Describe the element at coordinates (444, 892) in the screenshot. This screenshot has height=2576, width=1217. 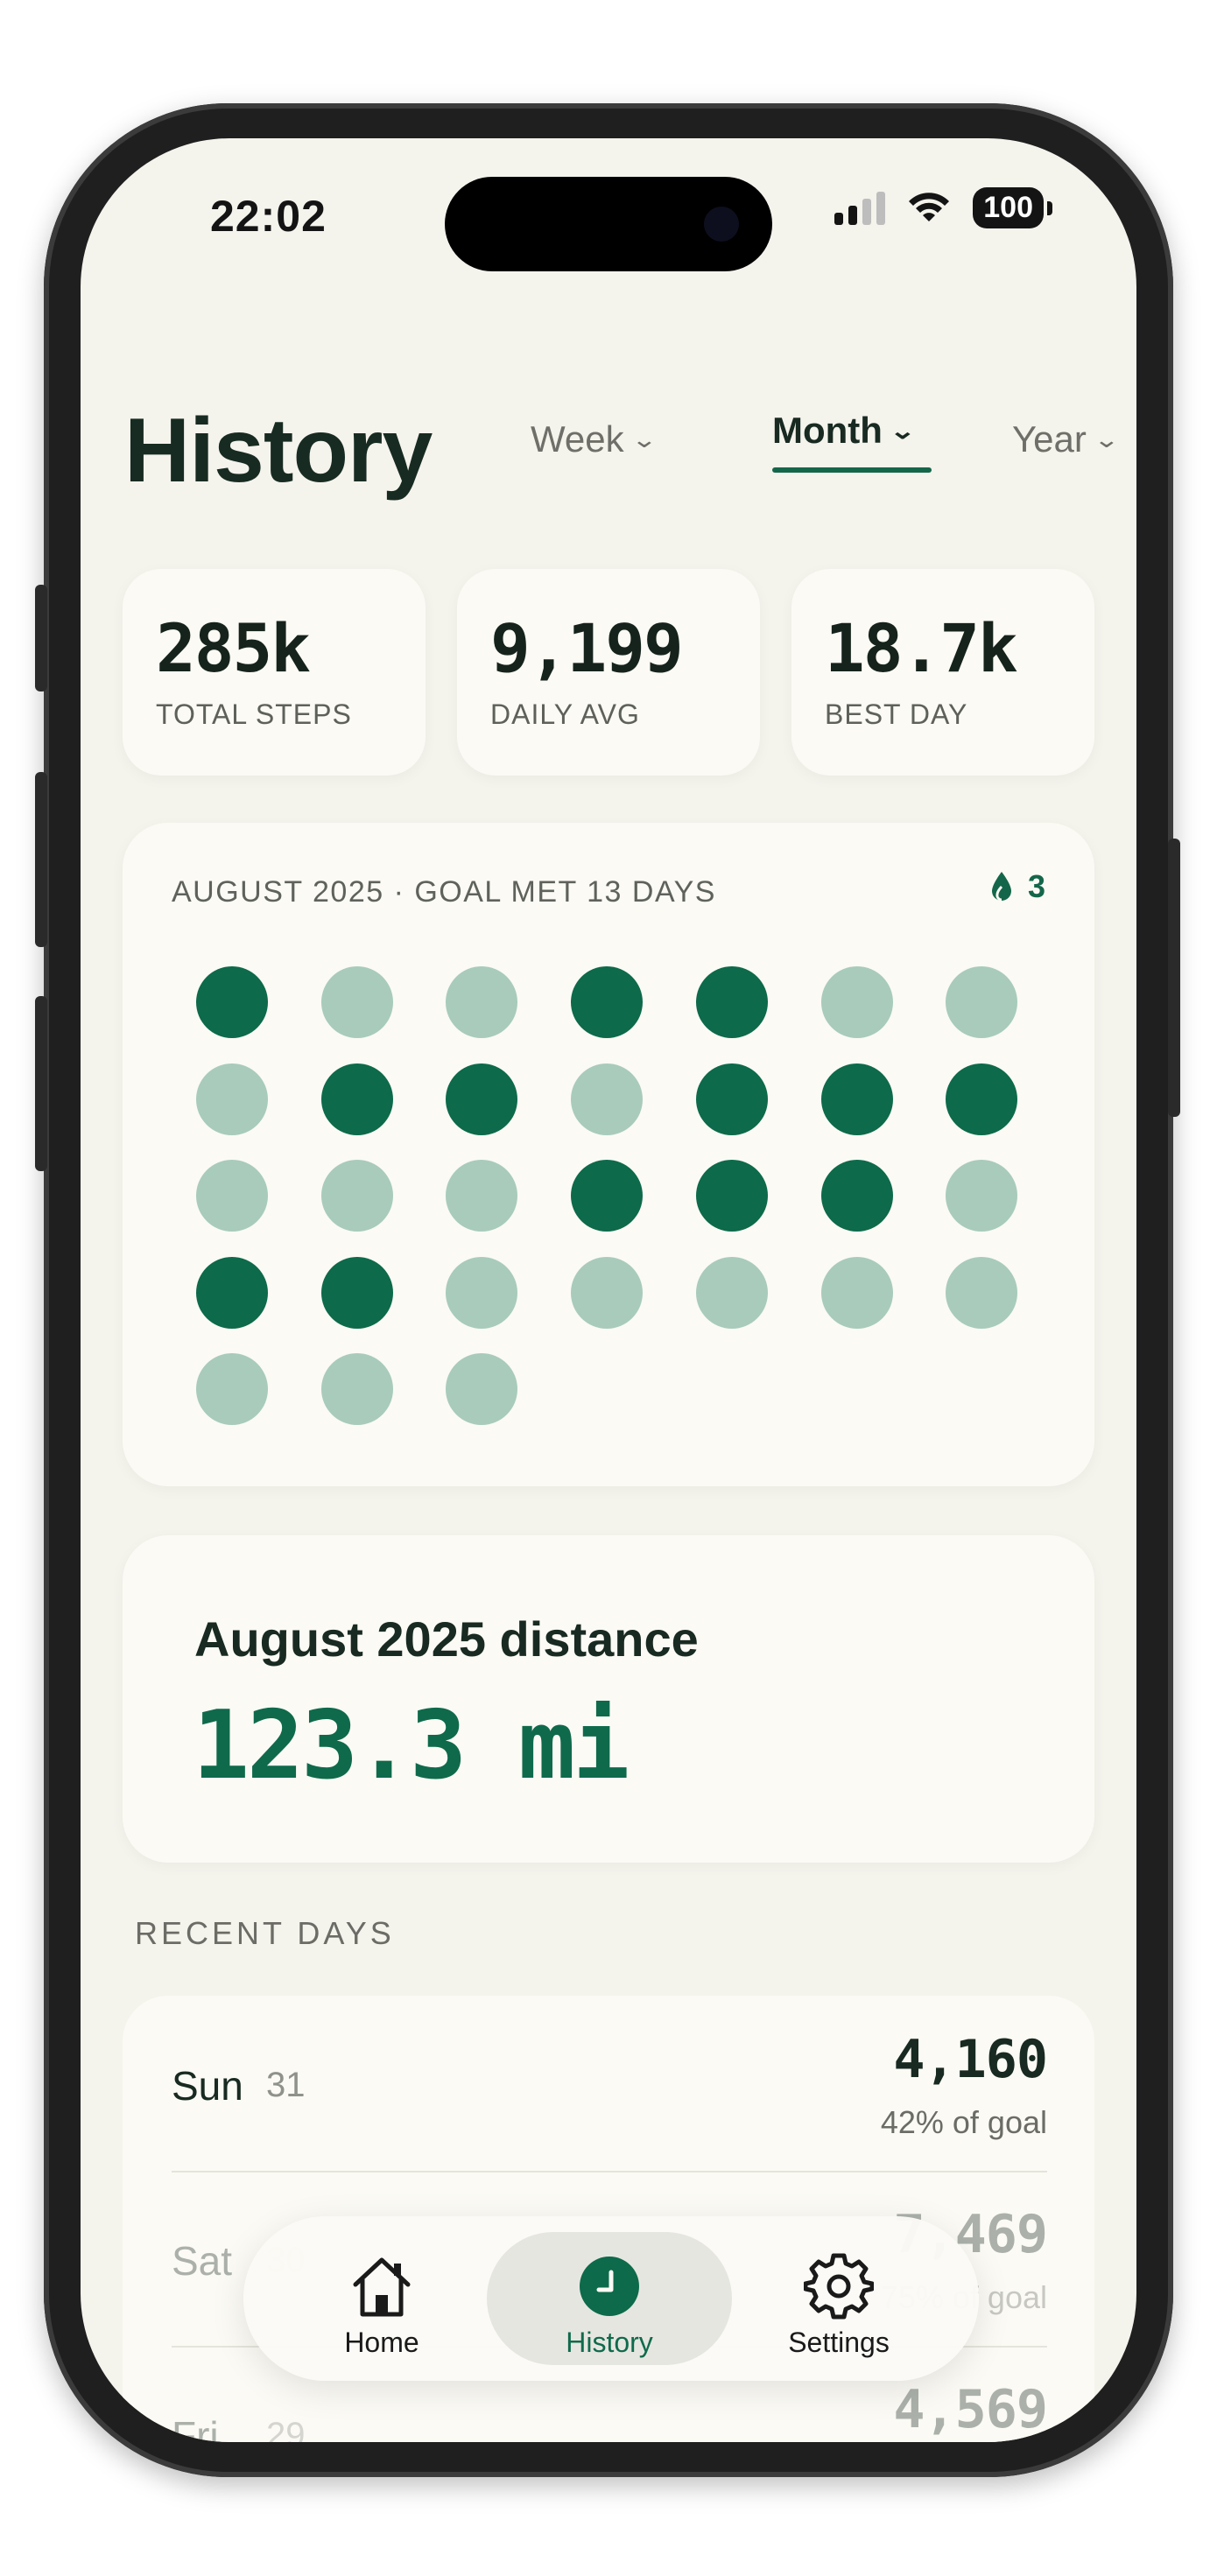
I see `calendar-heading: AUGUST 2025 · GOAL MET 13 DAYS` at that location.